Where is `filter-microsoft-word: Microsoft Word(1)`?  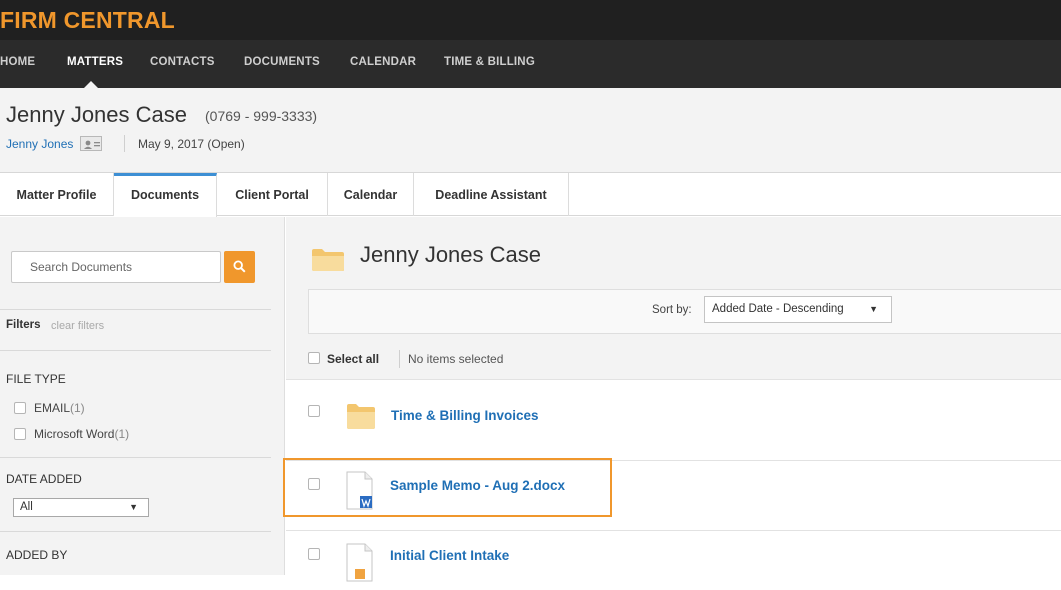 filter-microsoft-word: Microsoft Word(1) is located at coordinates (71, 434).